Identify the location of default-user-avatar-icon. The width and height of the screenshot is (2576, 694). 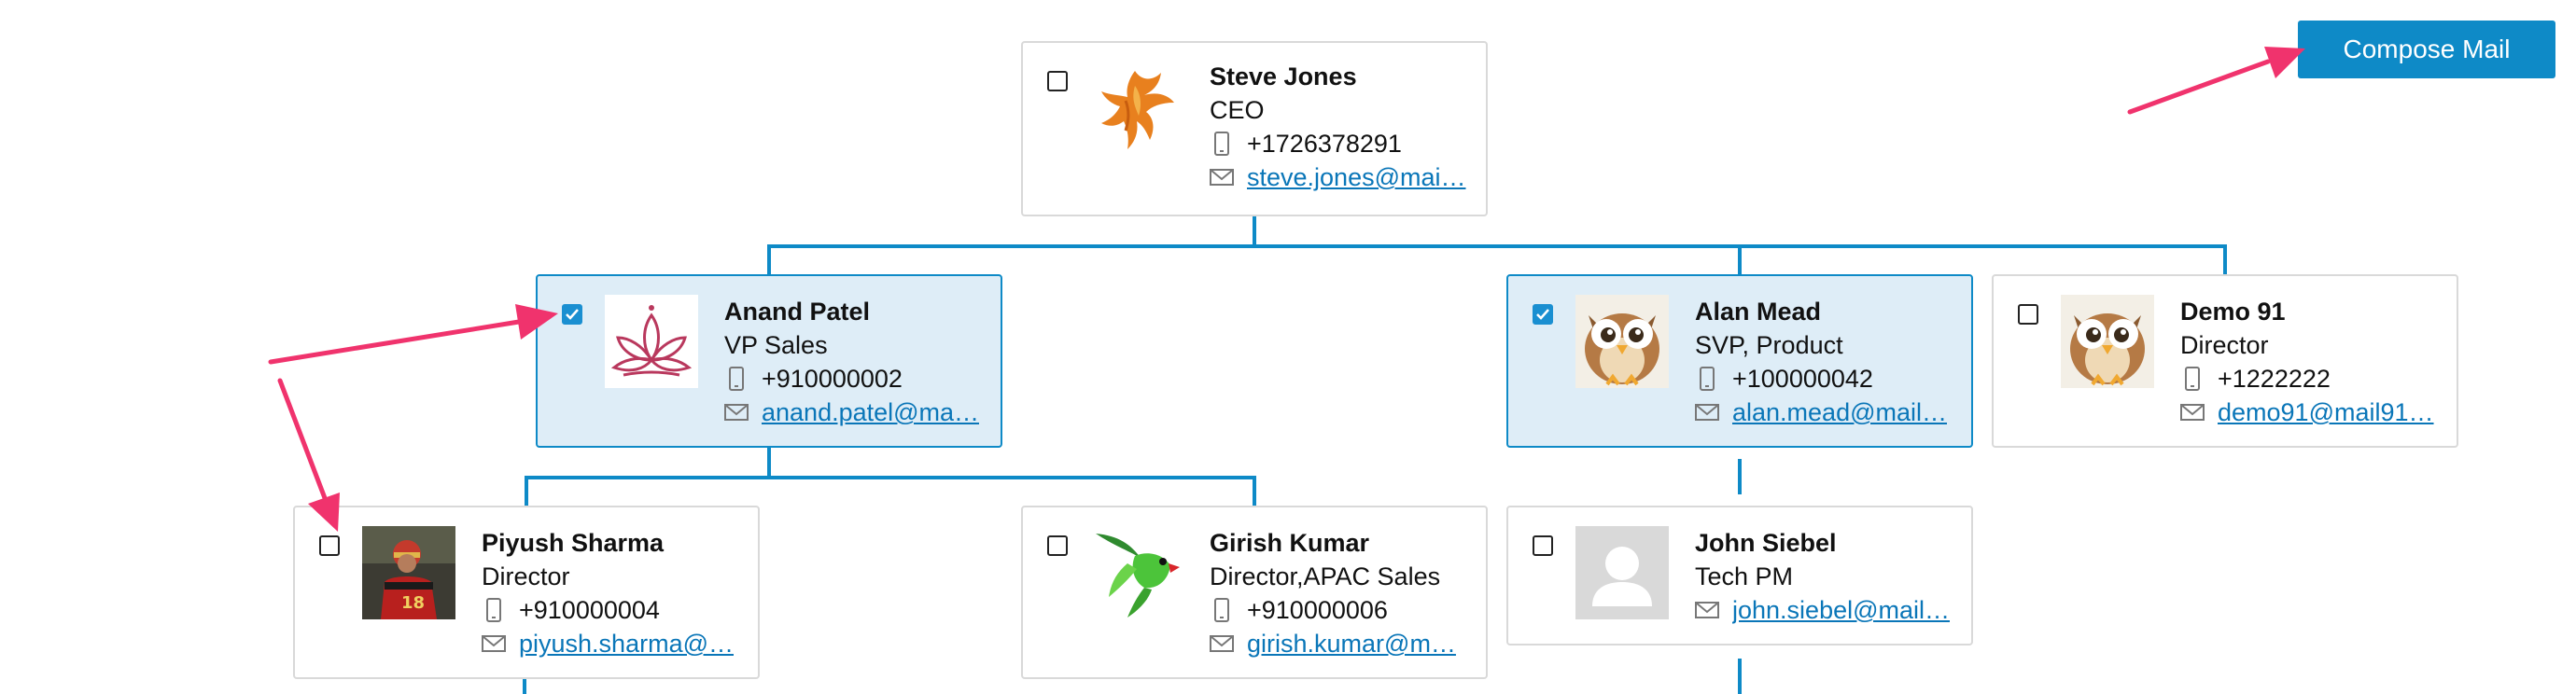
(1622, 572).